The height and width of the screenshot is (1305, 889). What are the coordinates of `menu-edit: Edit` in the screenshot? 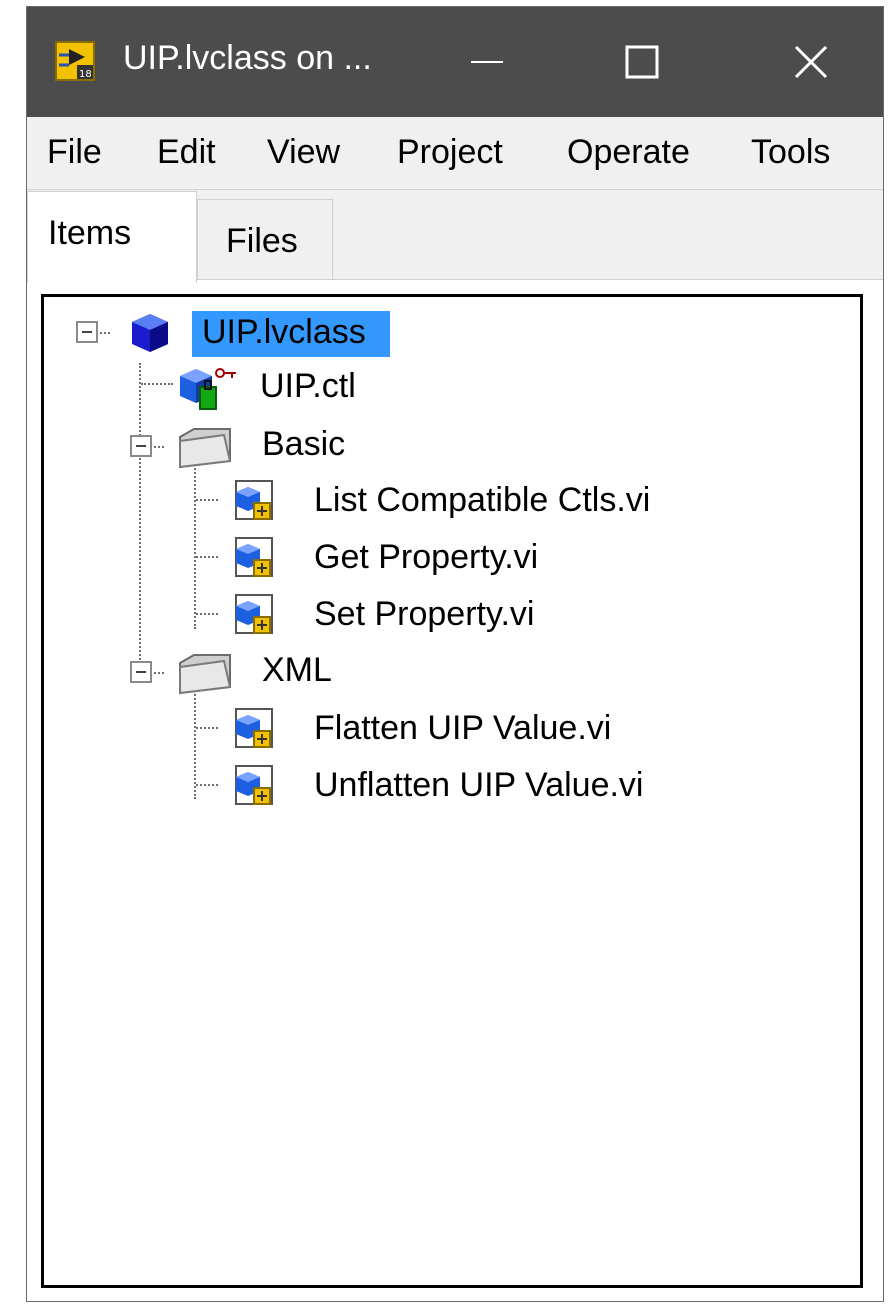 It's located at (186, 152).